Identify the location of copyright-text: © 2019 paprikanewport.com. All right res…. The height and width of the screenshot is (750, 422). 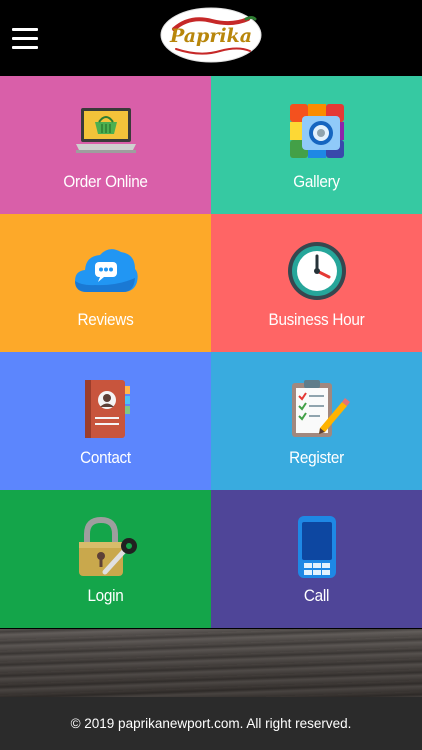
(211, 723).